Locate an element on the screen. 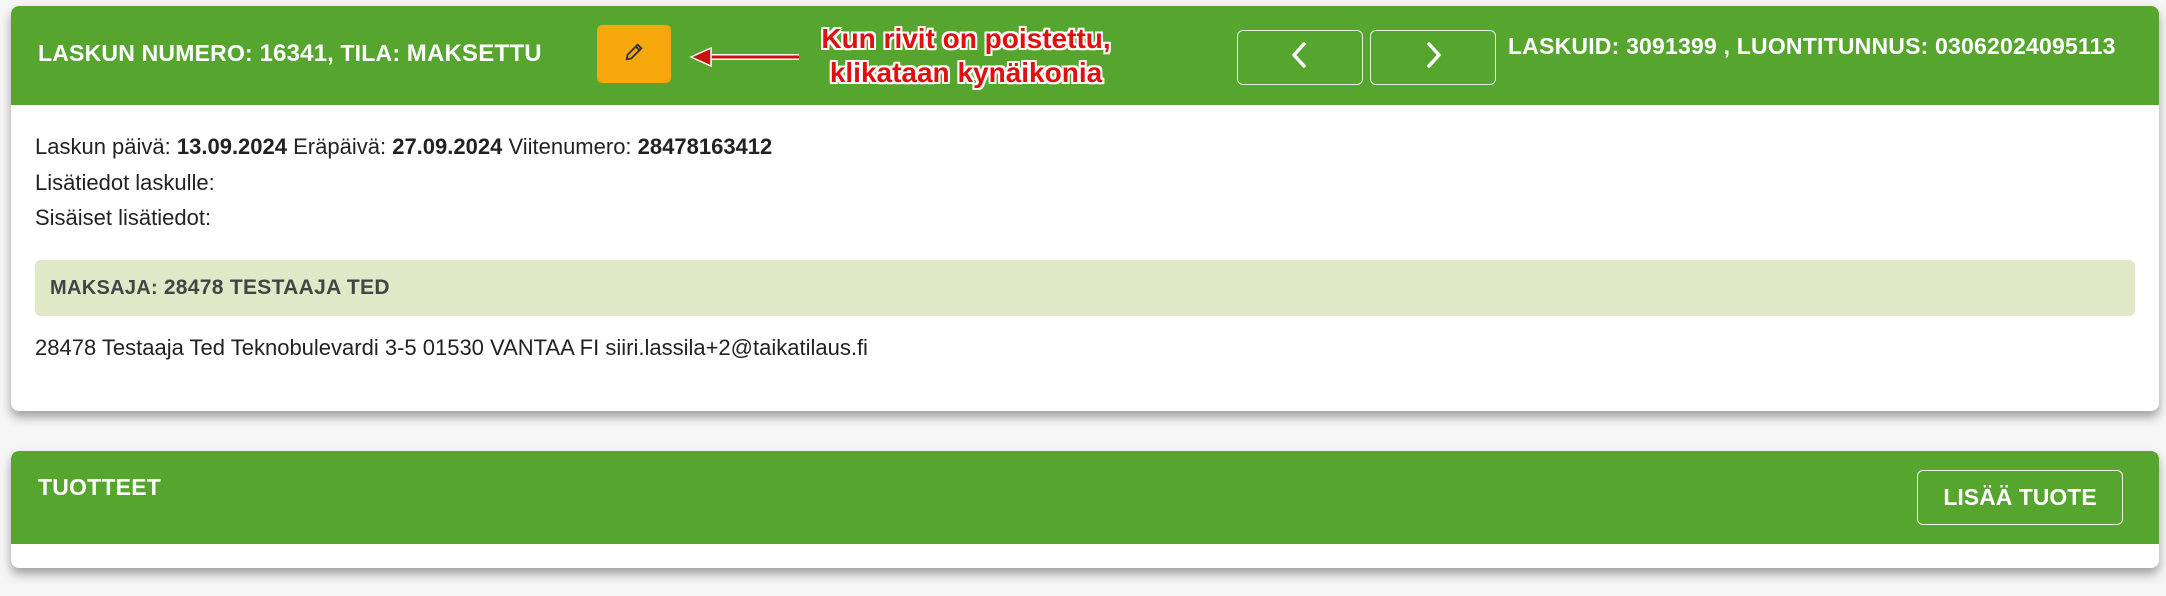  previous-invoice-button is located at coordinates (1300, 57).